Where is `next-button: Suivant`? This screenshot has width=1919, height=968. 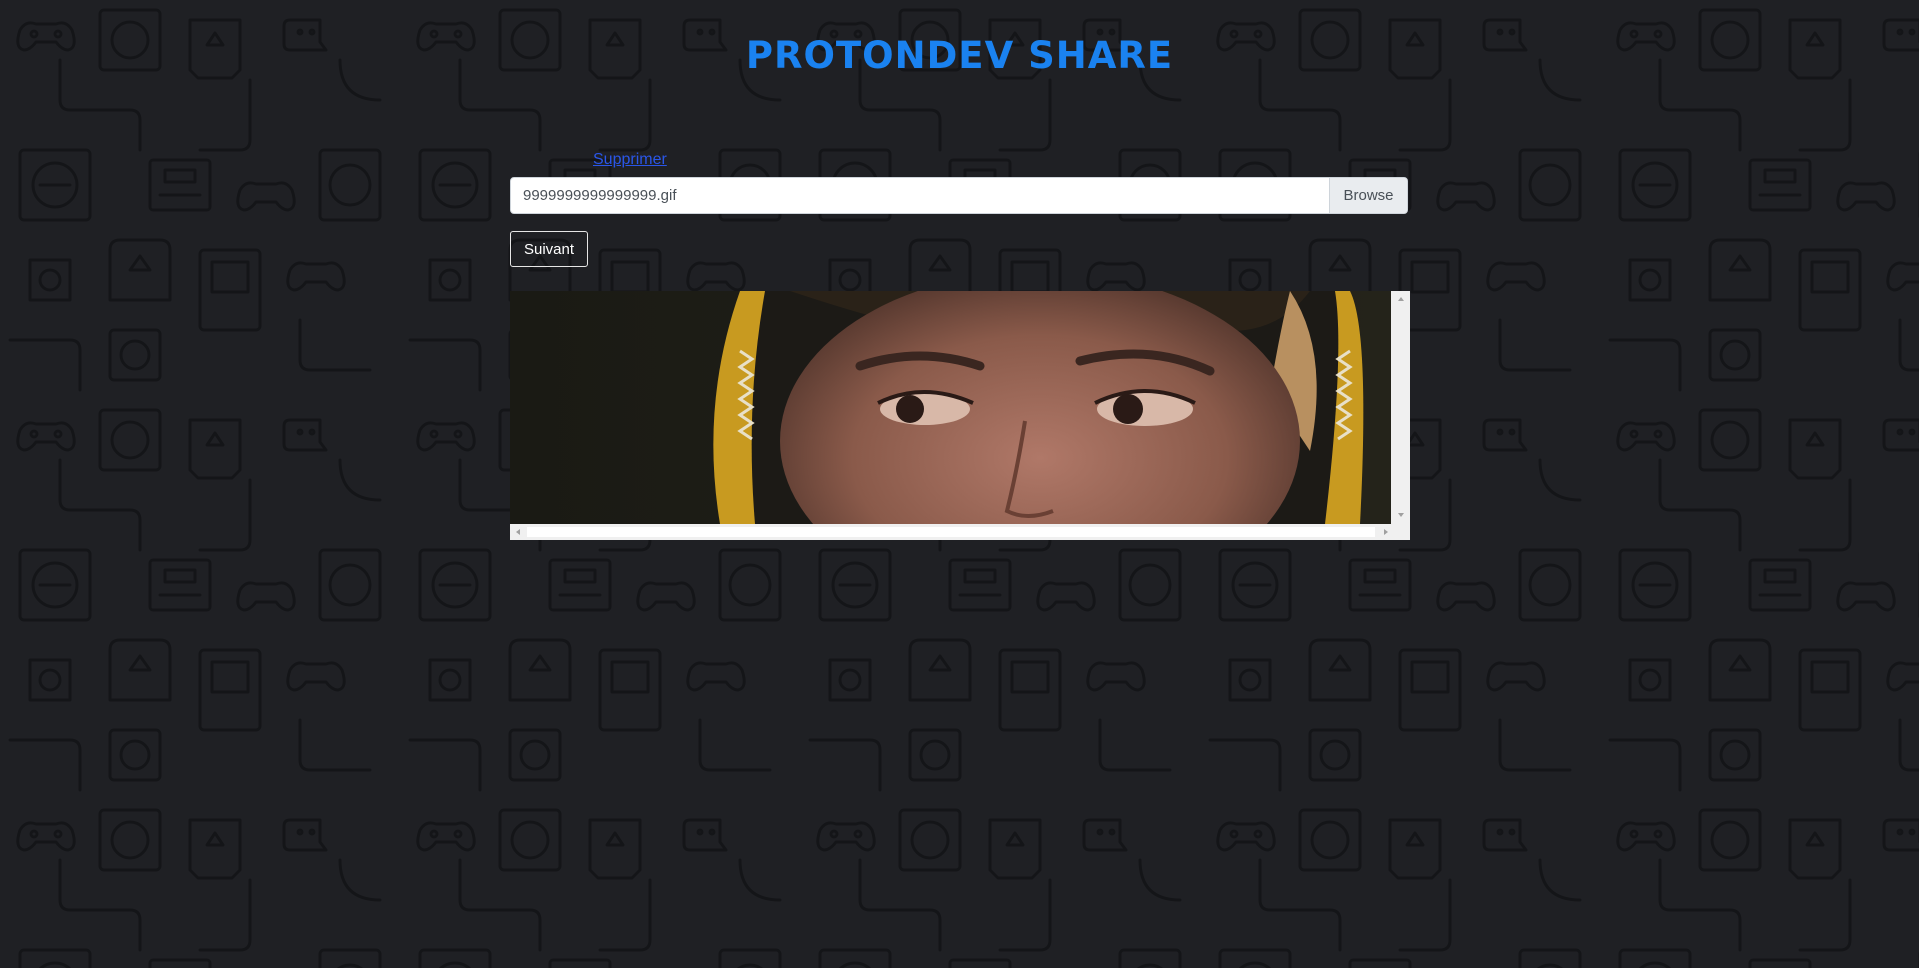
next-button: Suivant is located at coordinates (549, 249).